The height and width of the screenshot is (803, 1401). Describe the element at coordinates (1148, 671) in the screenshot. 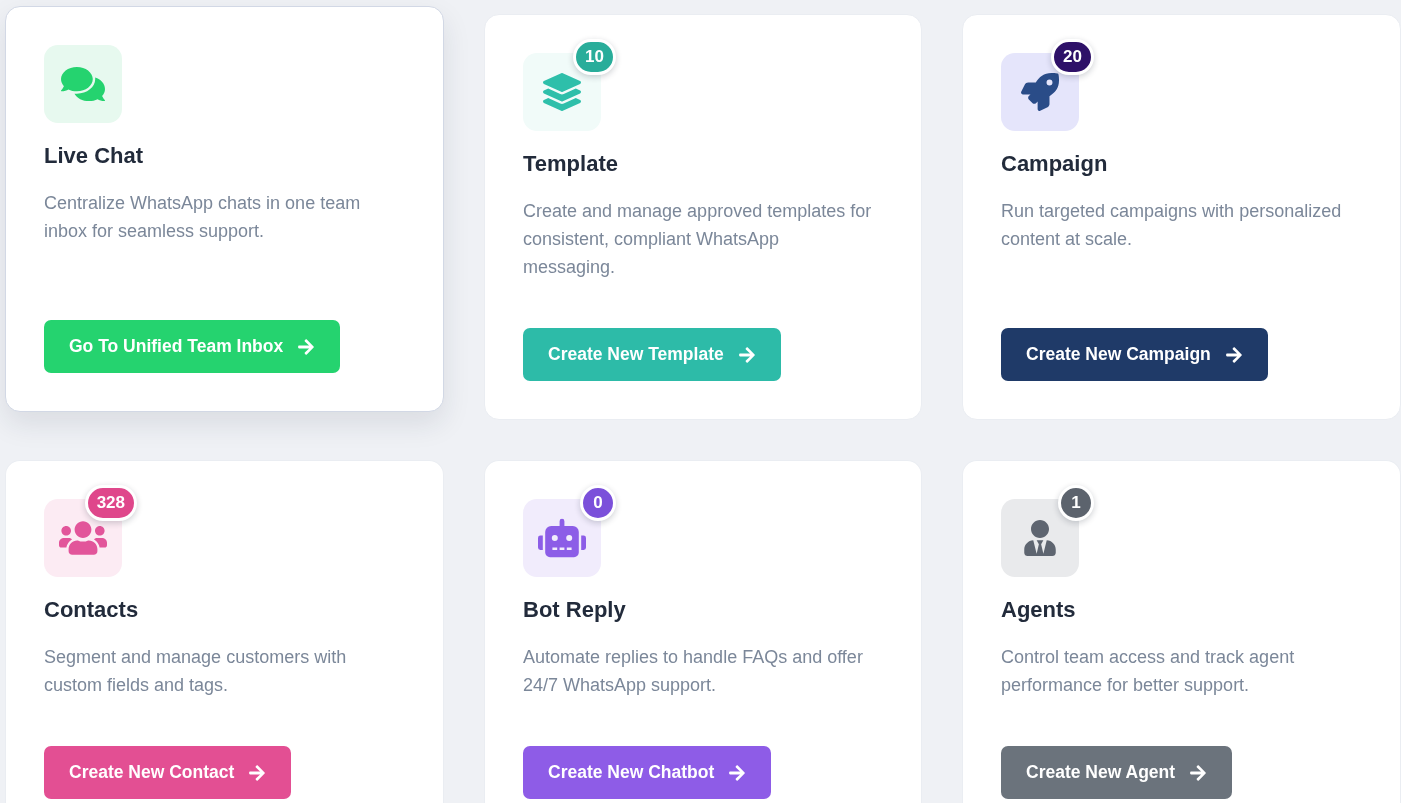

I see `card-description: Control team access and track agent performance for better support.` at that location.